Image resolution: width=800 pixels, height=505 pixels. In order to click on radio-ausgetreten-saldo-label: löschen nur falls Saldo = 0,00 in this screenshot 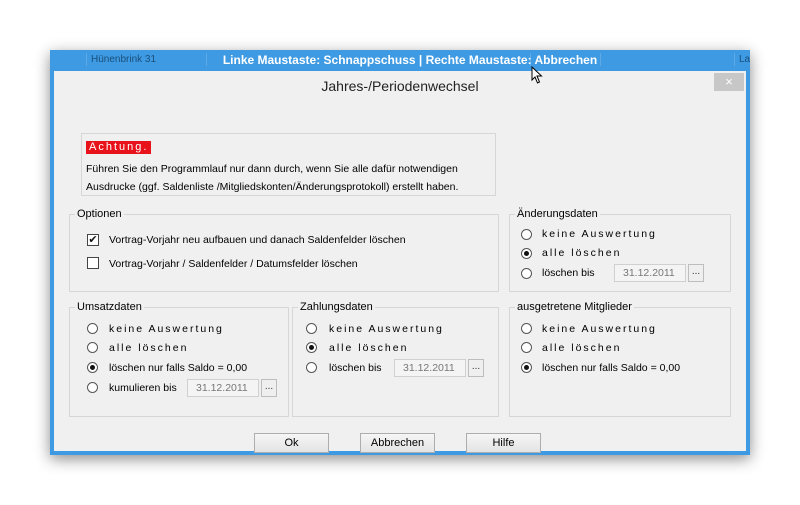, I will do `click(611, 368)`.